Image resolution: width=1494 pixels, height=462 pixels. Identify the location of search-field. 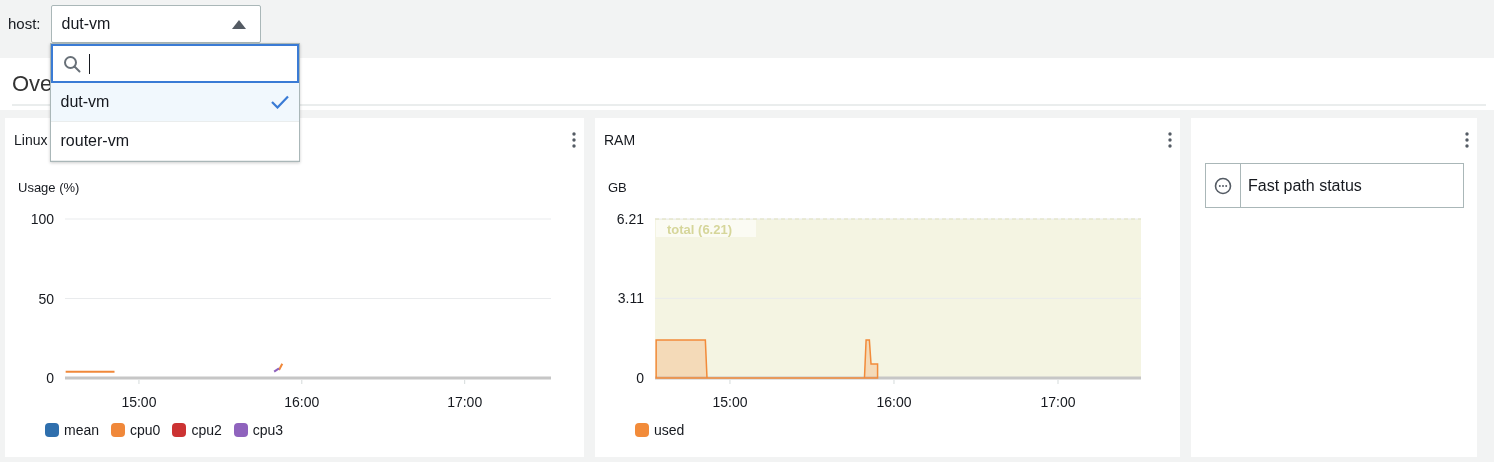
(174, 63).